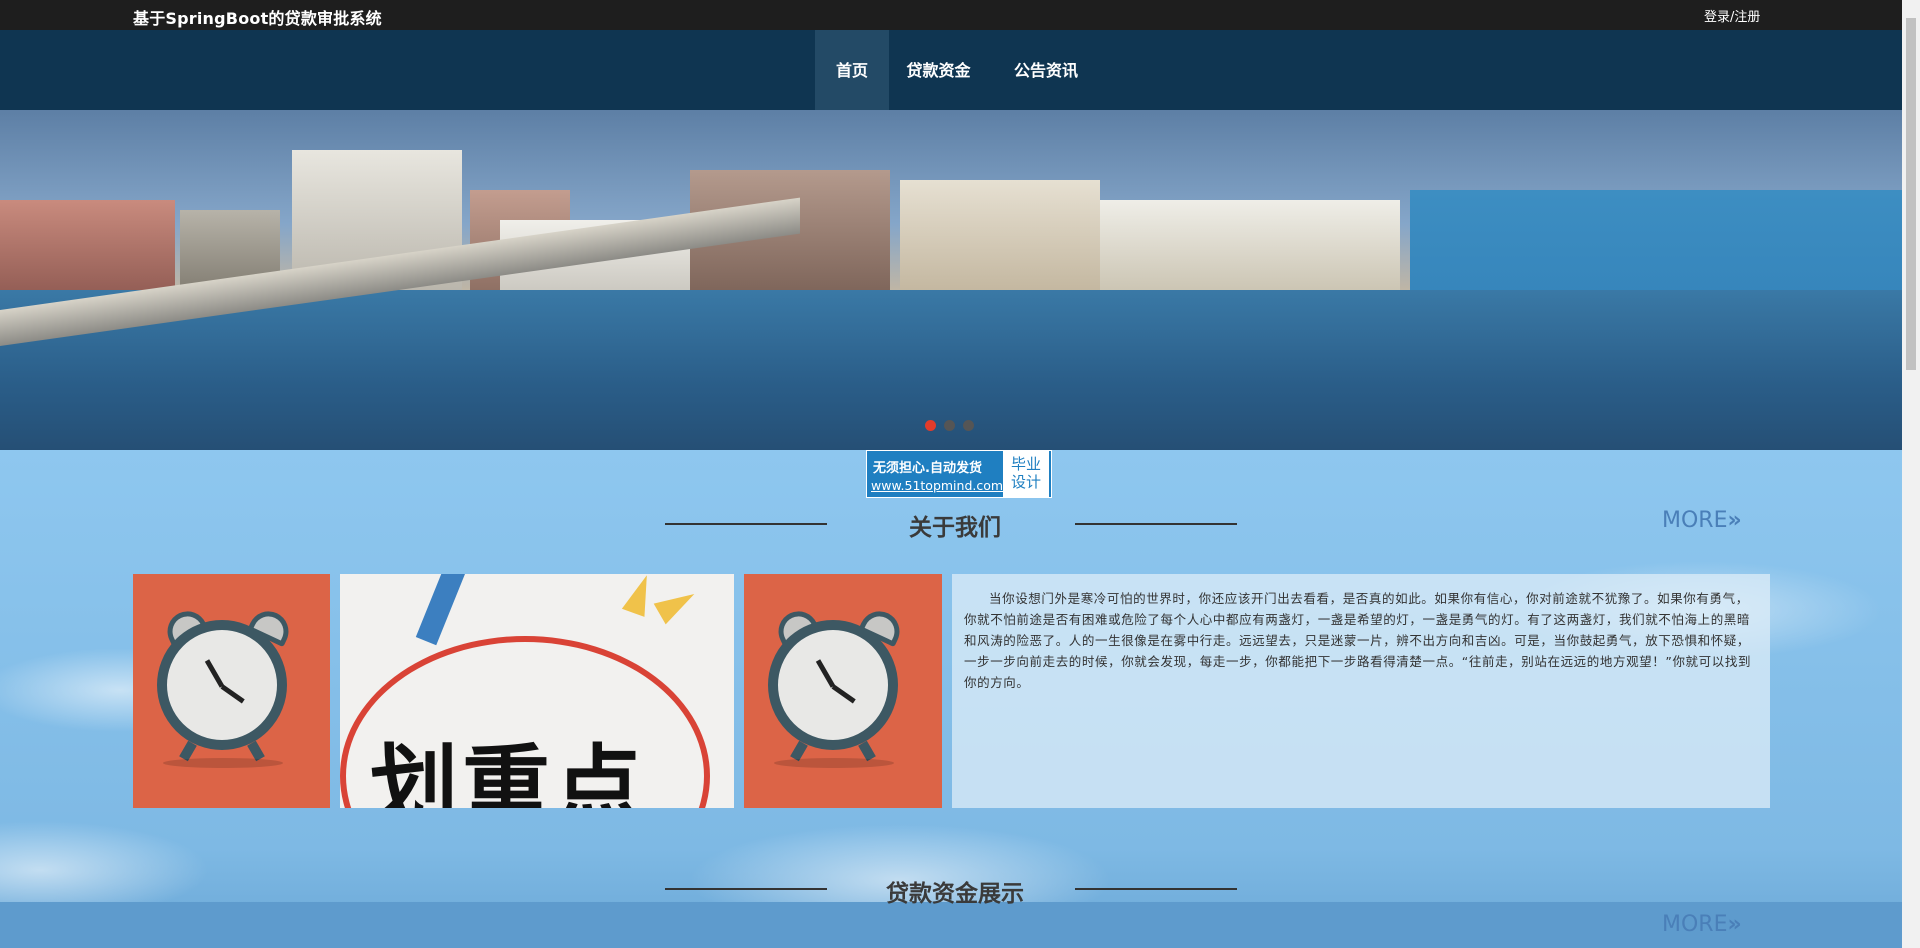 Image resolution: width=1920 pixels, height=948 pixels. Describe the element at coordinates (951, 925) in the screenshot. I see `section-background-sea` at that location.